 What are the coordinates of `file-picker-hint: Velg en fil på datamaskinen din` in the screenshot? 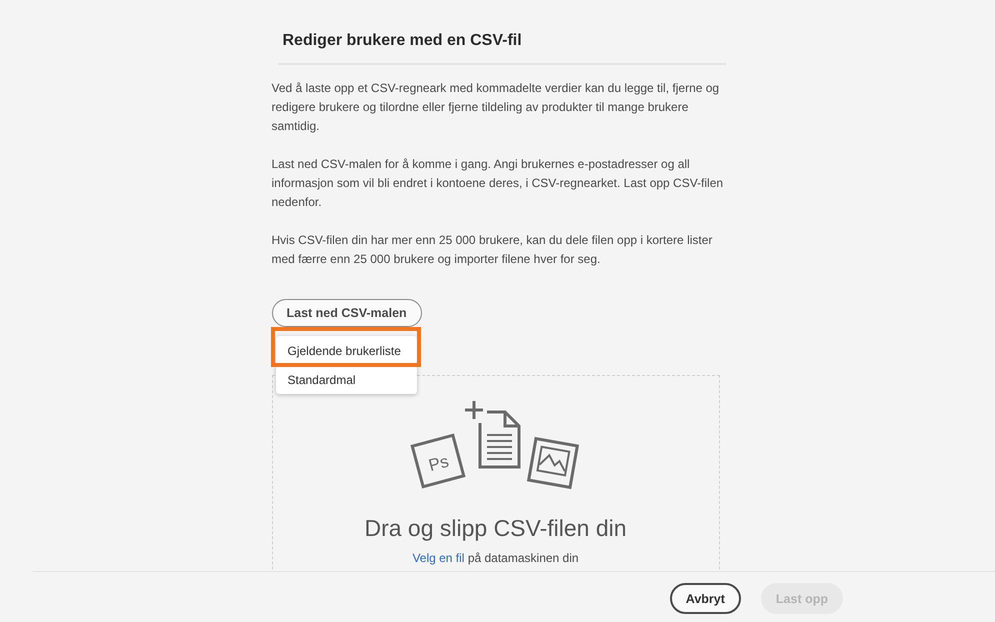 It's located at (495, 558).